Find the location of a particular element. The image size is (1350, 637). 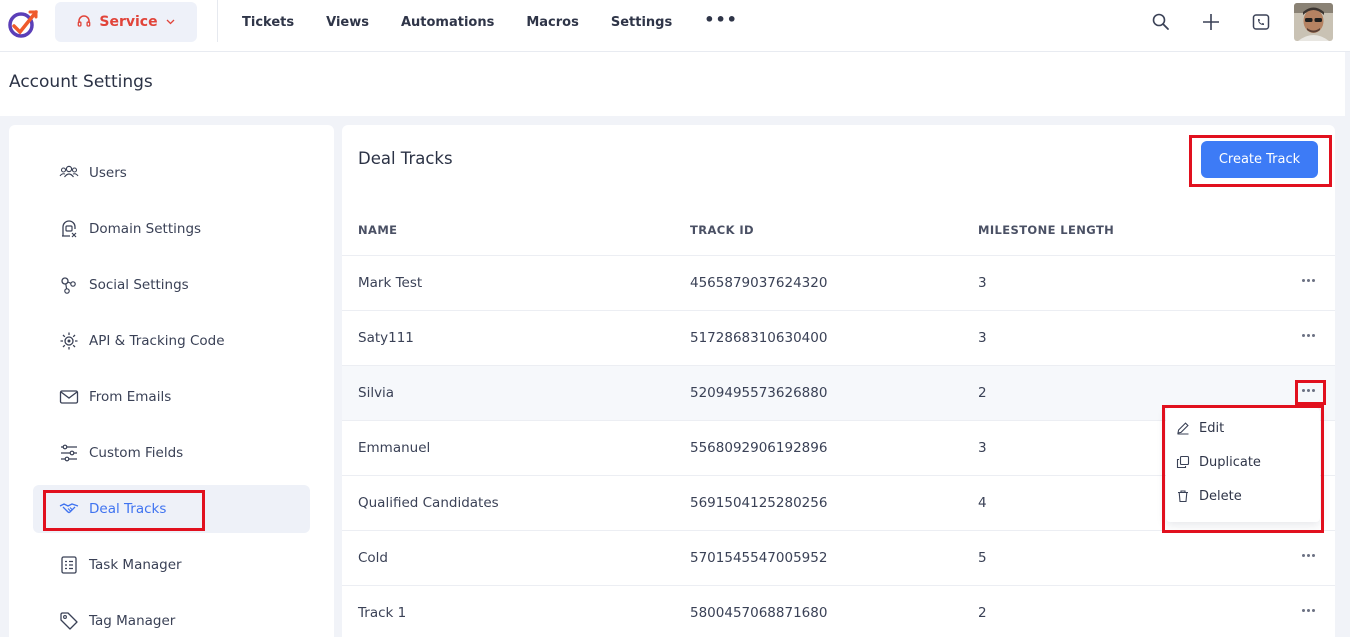

cell-name: Emmanuel is located at coordinates (394, 448).